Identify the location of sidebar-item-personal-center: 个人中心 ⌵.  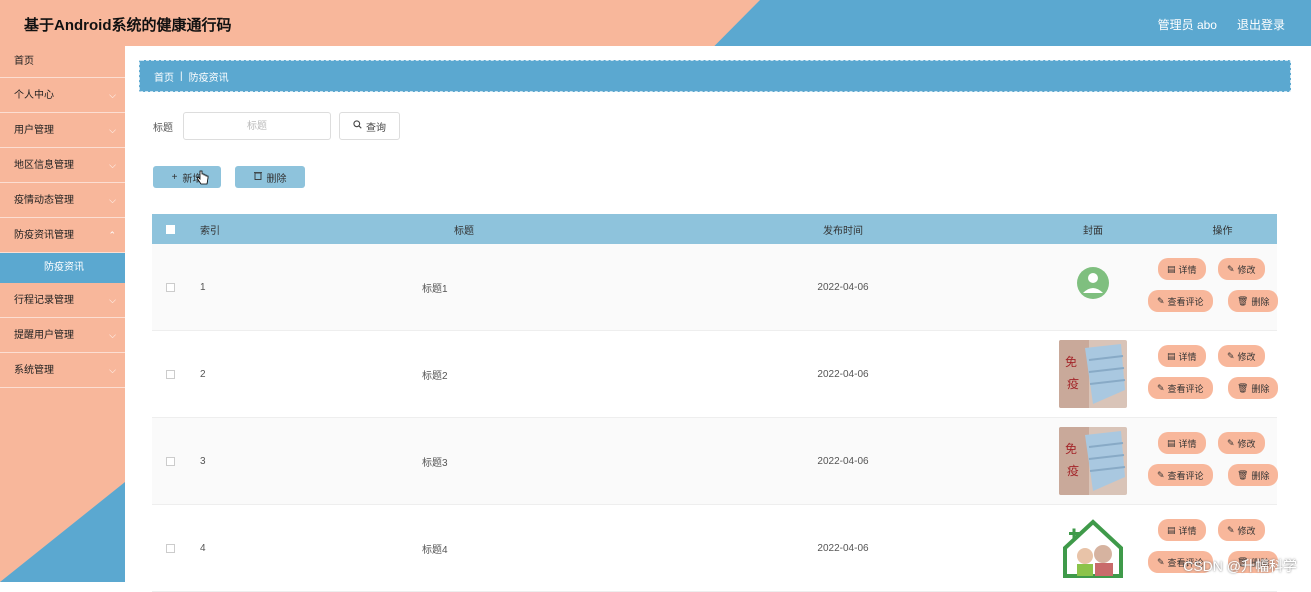
(62, 95).